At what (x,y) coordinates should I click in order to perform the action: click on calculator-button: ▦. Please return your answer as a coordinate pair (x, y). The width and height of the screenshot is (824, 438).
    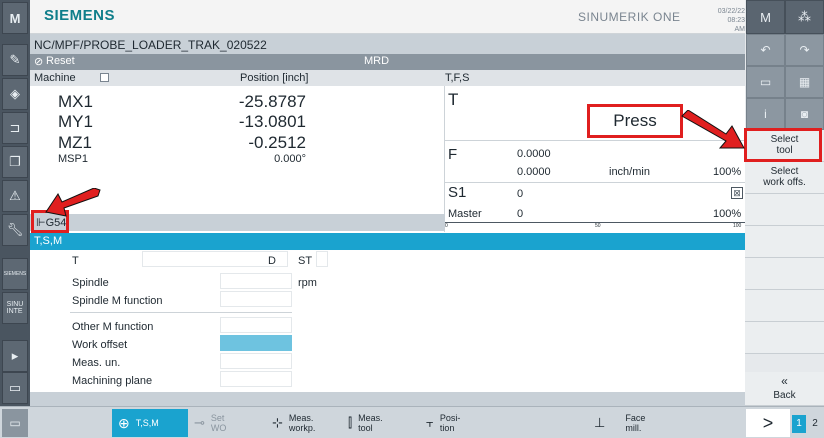
    Looking at the image, I should click on (804, 82).